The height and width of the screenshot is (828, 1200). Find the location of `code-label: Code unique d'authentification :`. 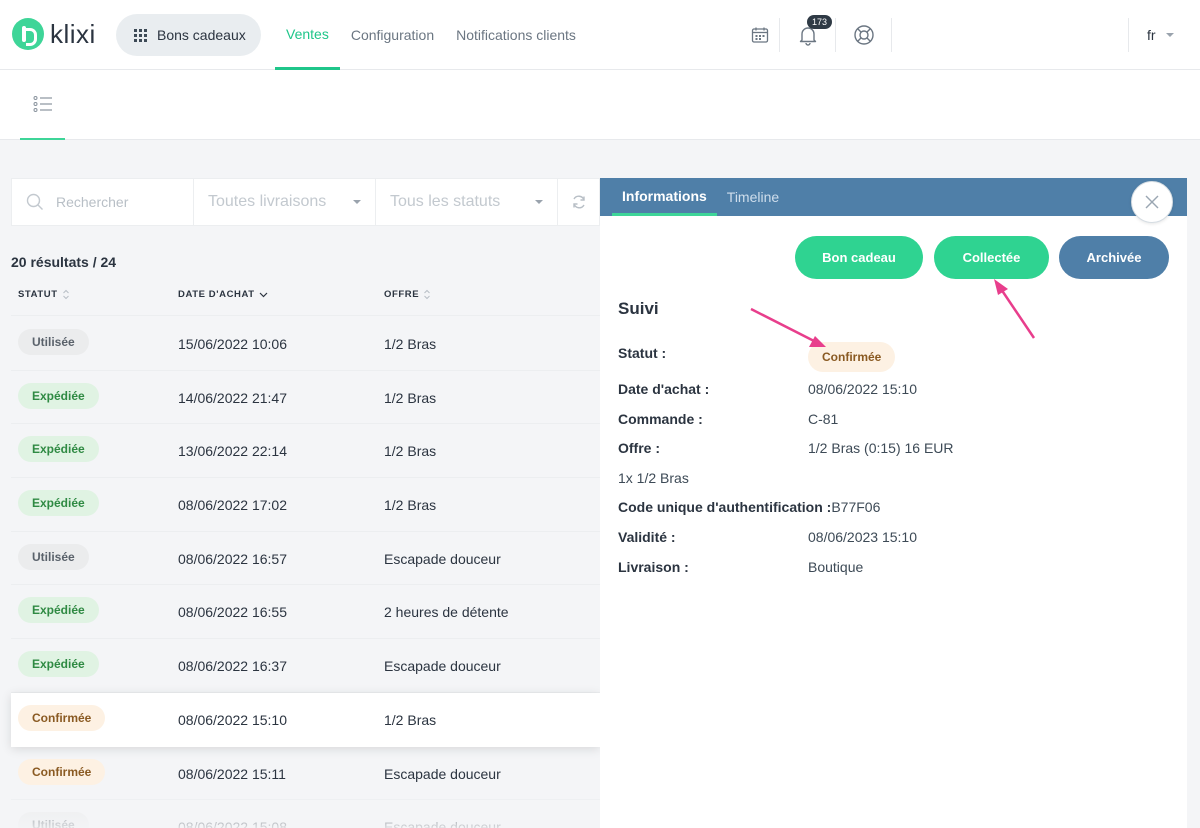

code-label: Code unique d'authentification : is located at coordinates (725, 507).